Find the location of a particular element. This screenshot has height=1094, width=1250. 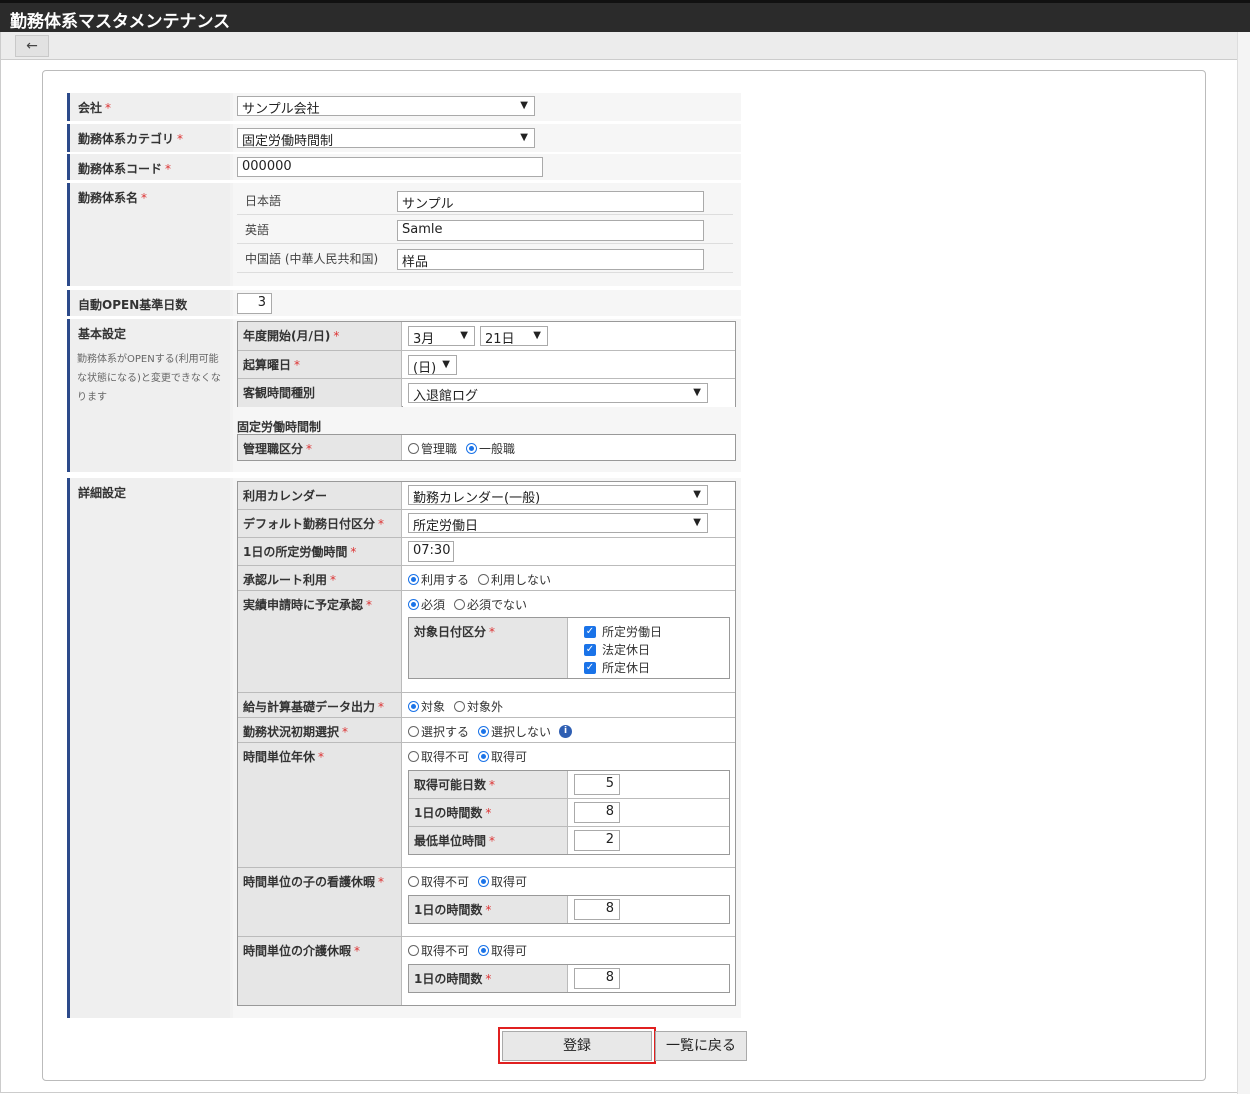

name-en-input: Samle is located at coordinates (550, 230).